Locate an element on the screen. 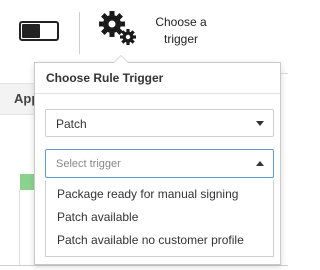  trigger-select: Select trigger is located at coordinates (159, 163).